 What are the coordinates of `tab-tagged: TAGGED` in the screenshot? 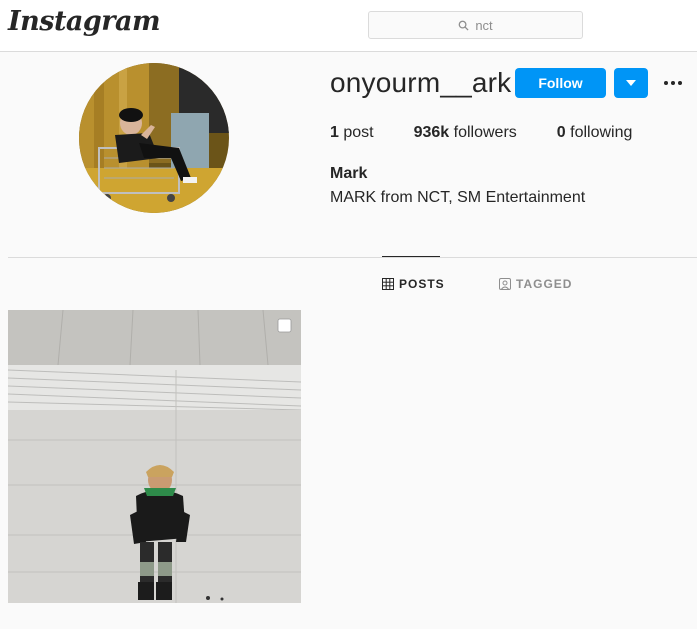 It's located at (535, 284).